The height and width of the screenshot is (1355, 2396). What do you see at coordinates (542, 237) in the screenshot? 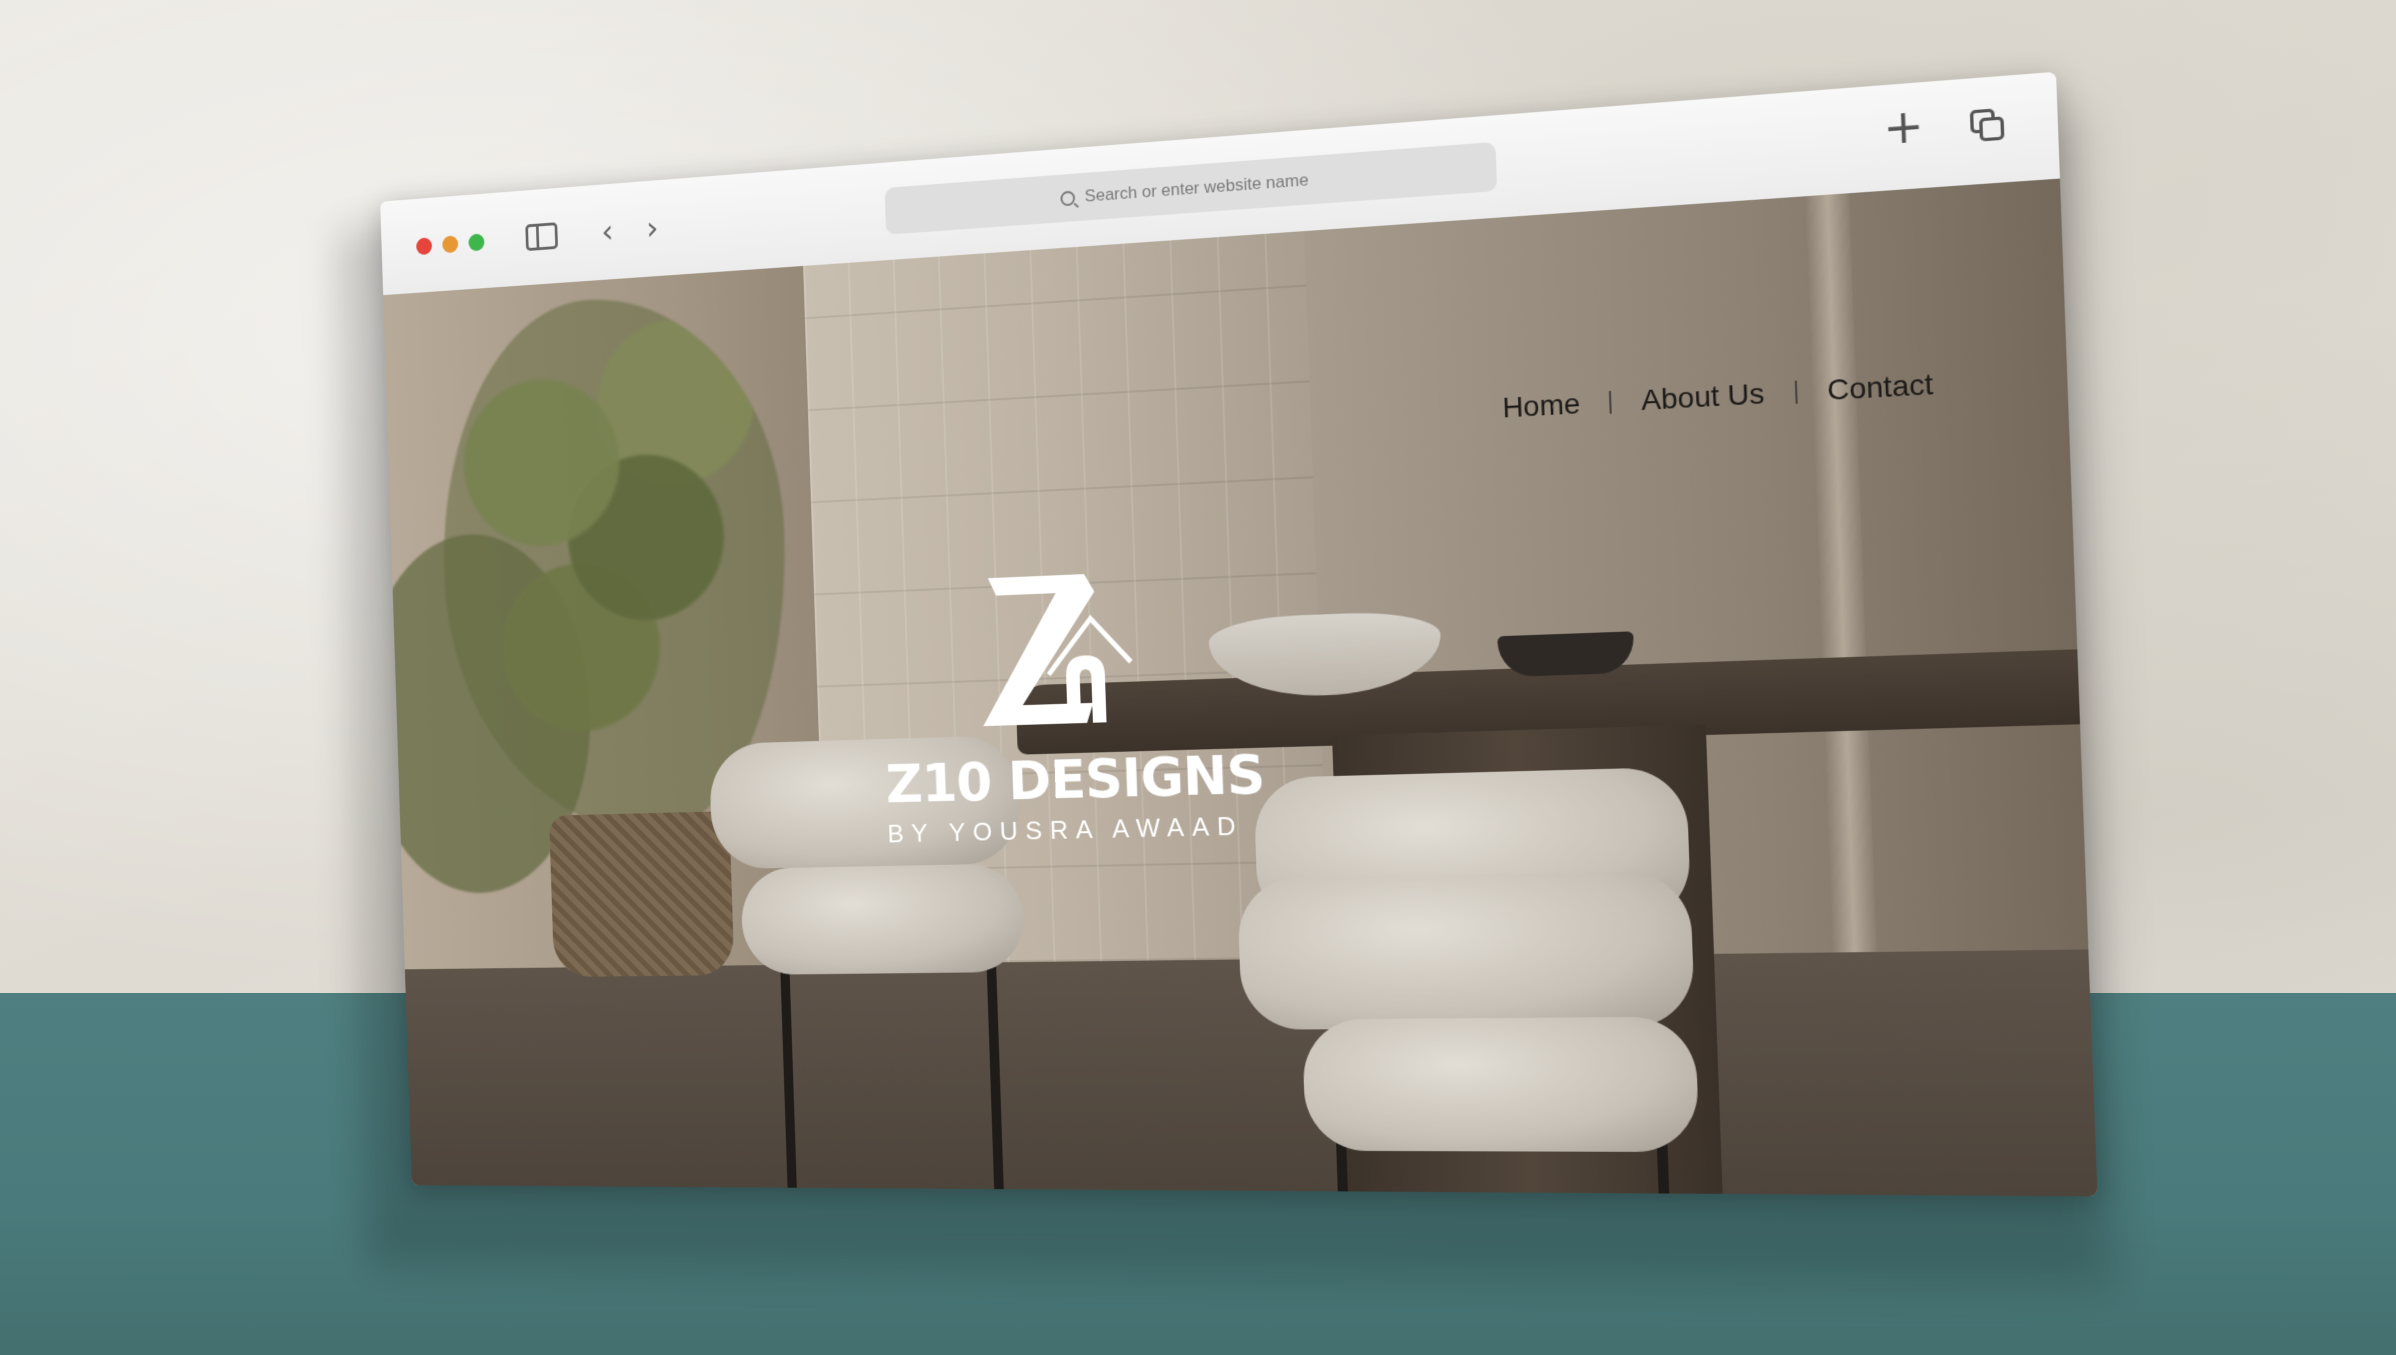
I see `sidebar-icon` at bounding box center [542, 237].